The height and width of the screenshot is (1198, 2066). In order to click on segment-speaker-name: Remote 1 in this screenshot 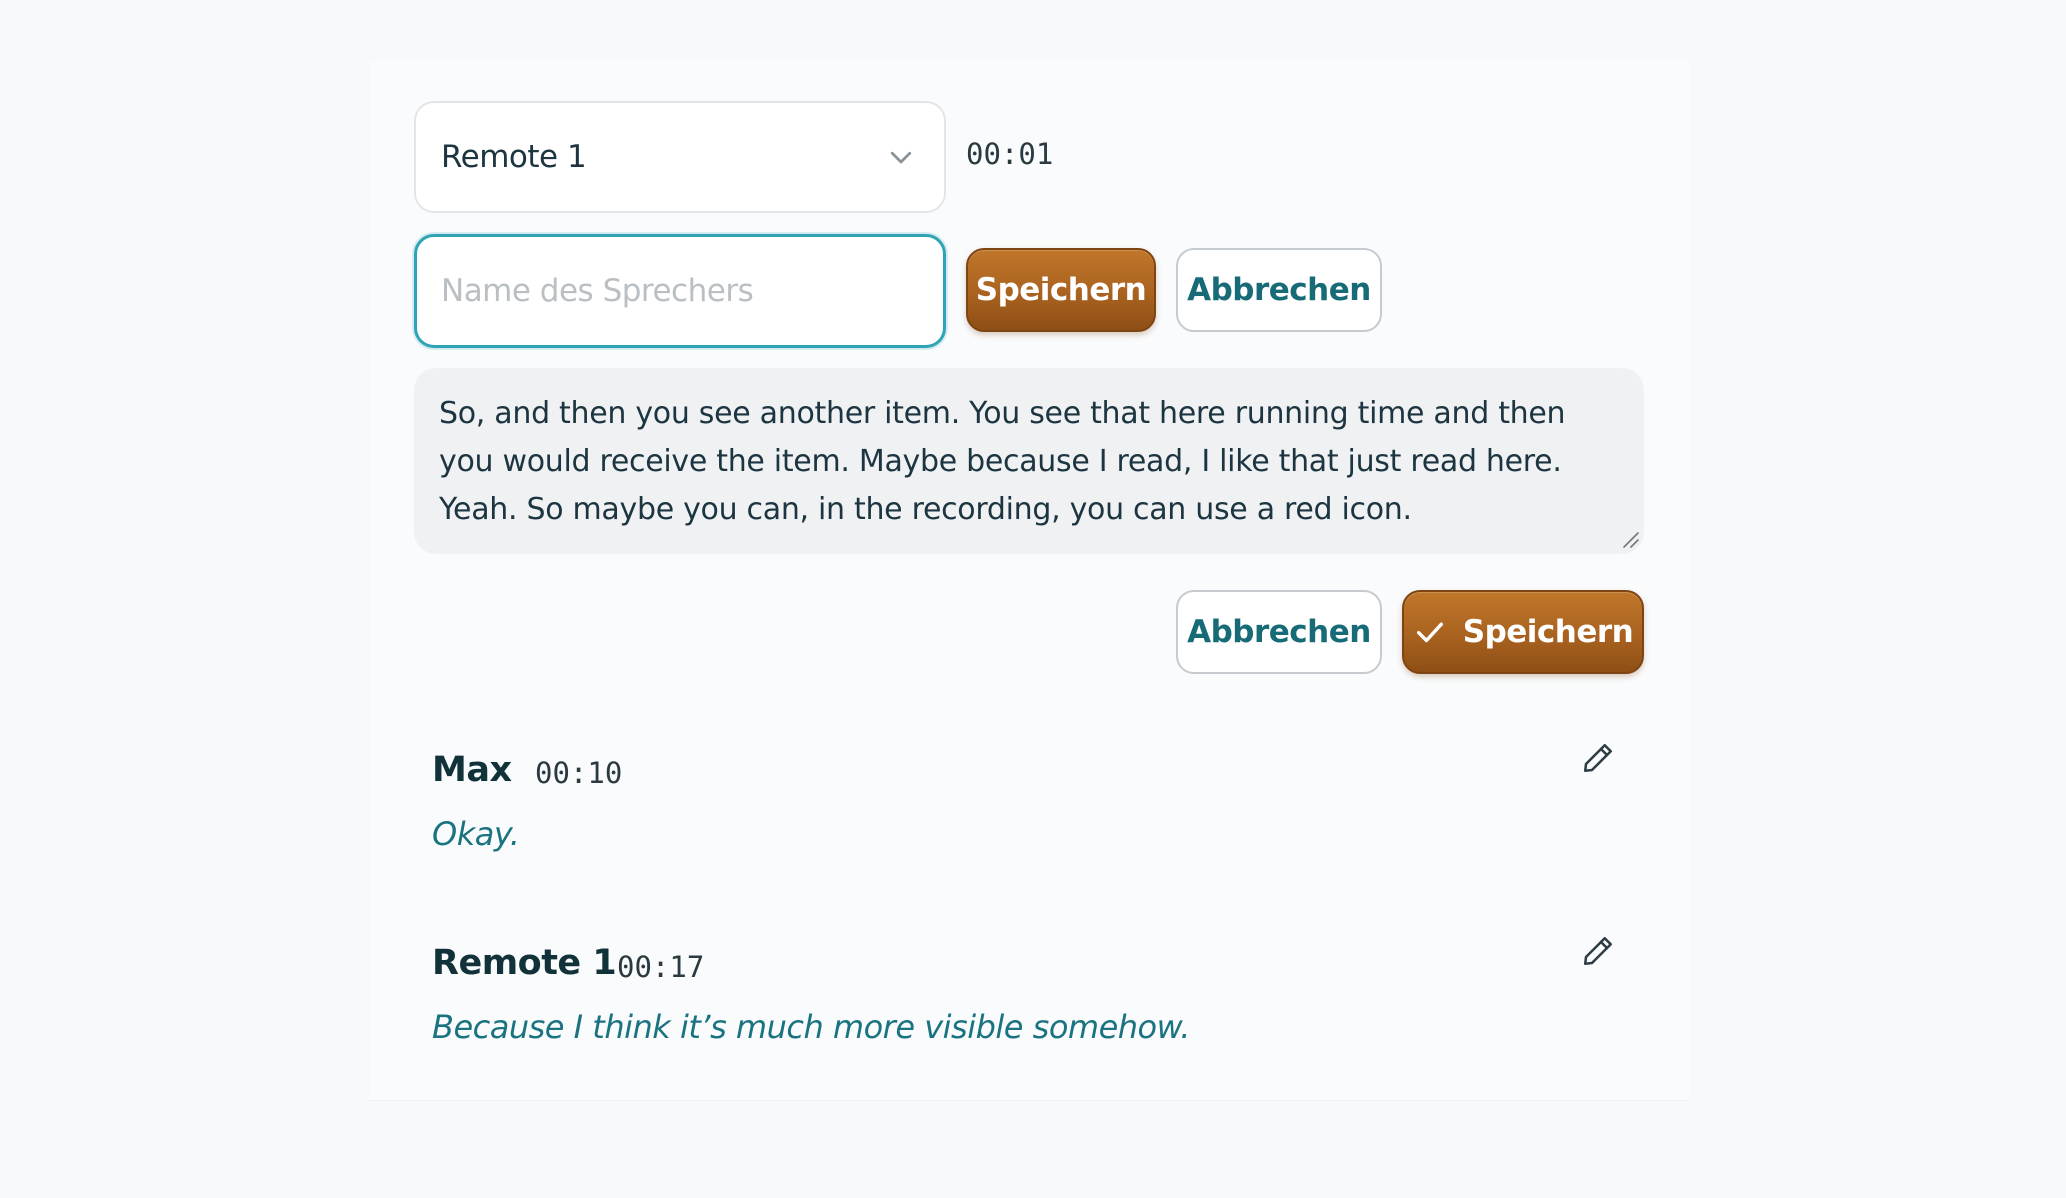, I will do `click(524, 963)`.